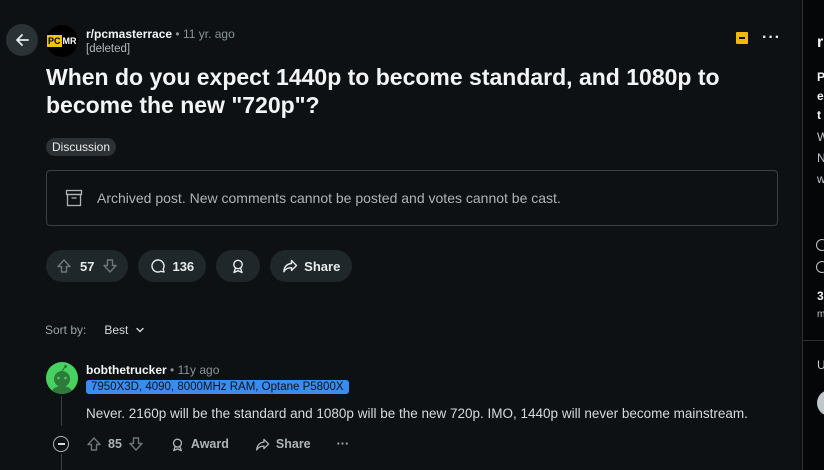  Describe the element at coordinates (198, 370) in the screenshot. I see `comment-age: 11y ago` at that location.